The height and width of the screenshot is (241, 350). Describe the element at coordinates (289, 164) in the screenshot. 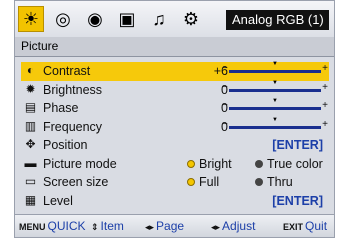

I see `option-true-color: True color` at that location.